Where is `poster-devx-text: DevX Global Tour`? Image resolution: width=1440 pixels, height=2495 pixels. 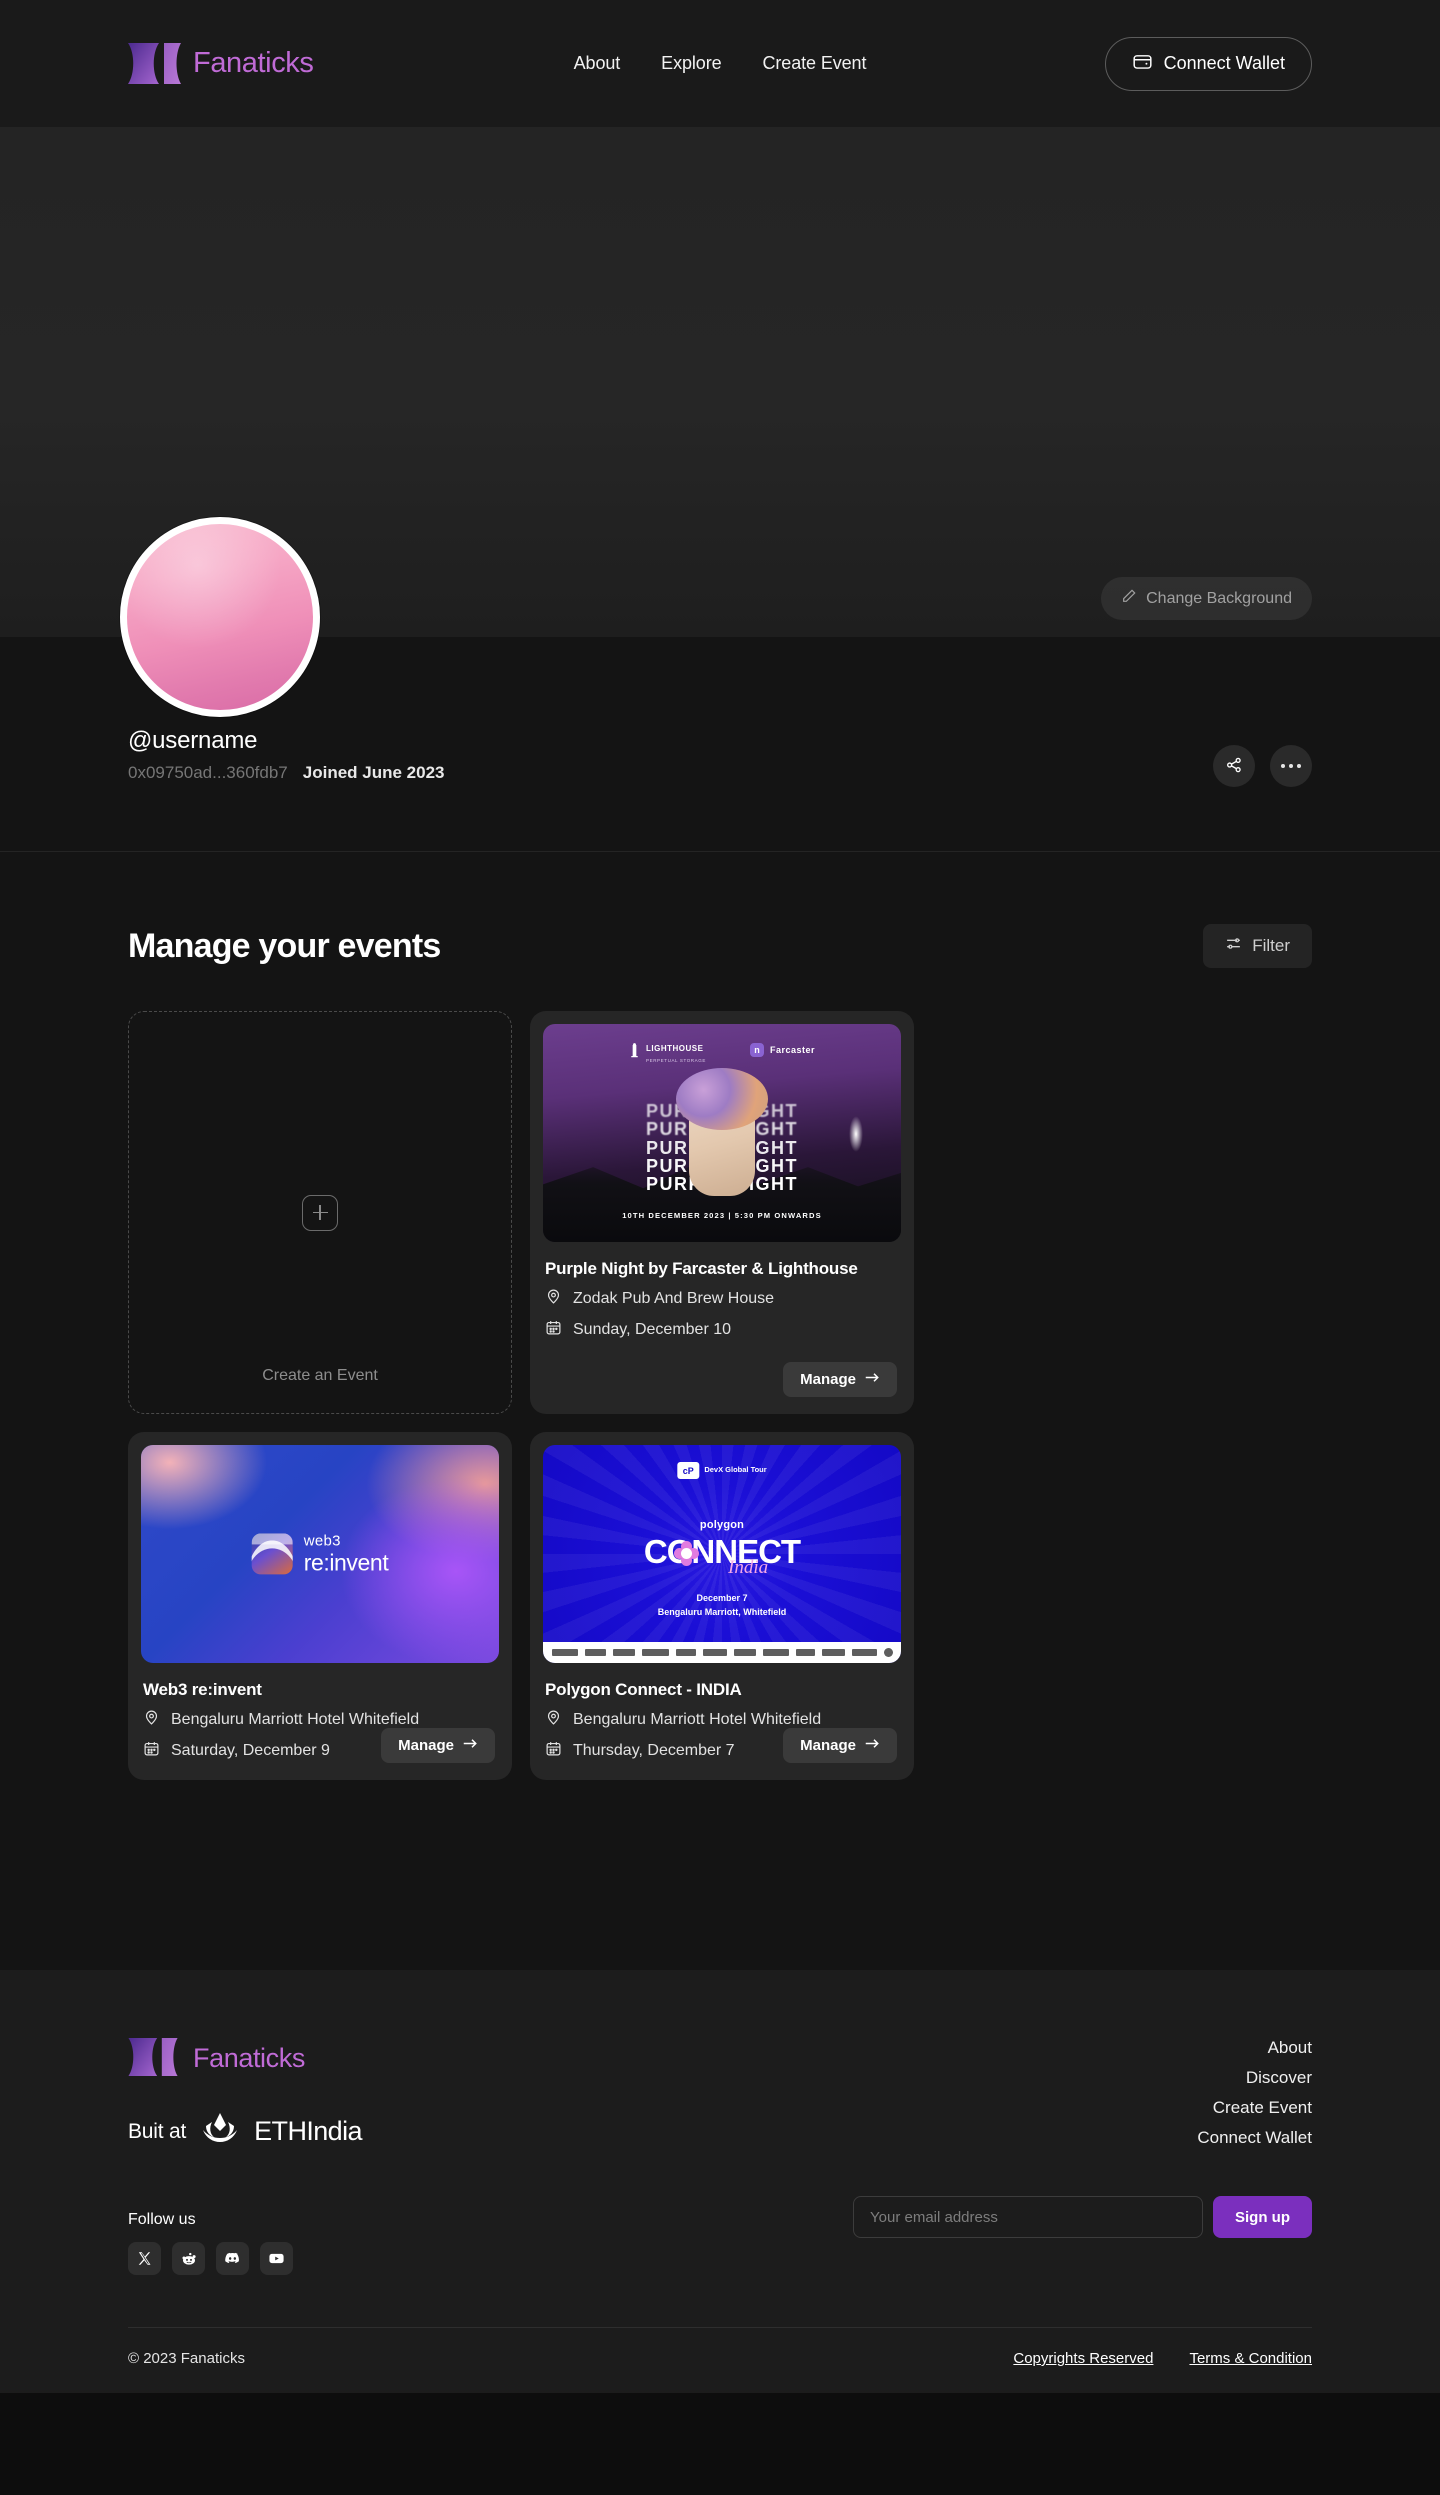 poster-devx-text: DevX Global Tour is located at coordinates (735, 1470).